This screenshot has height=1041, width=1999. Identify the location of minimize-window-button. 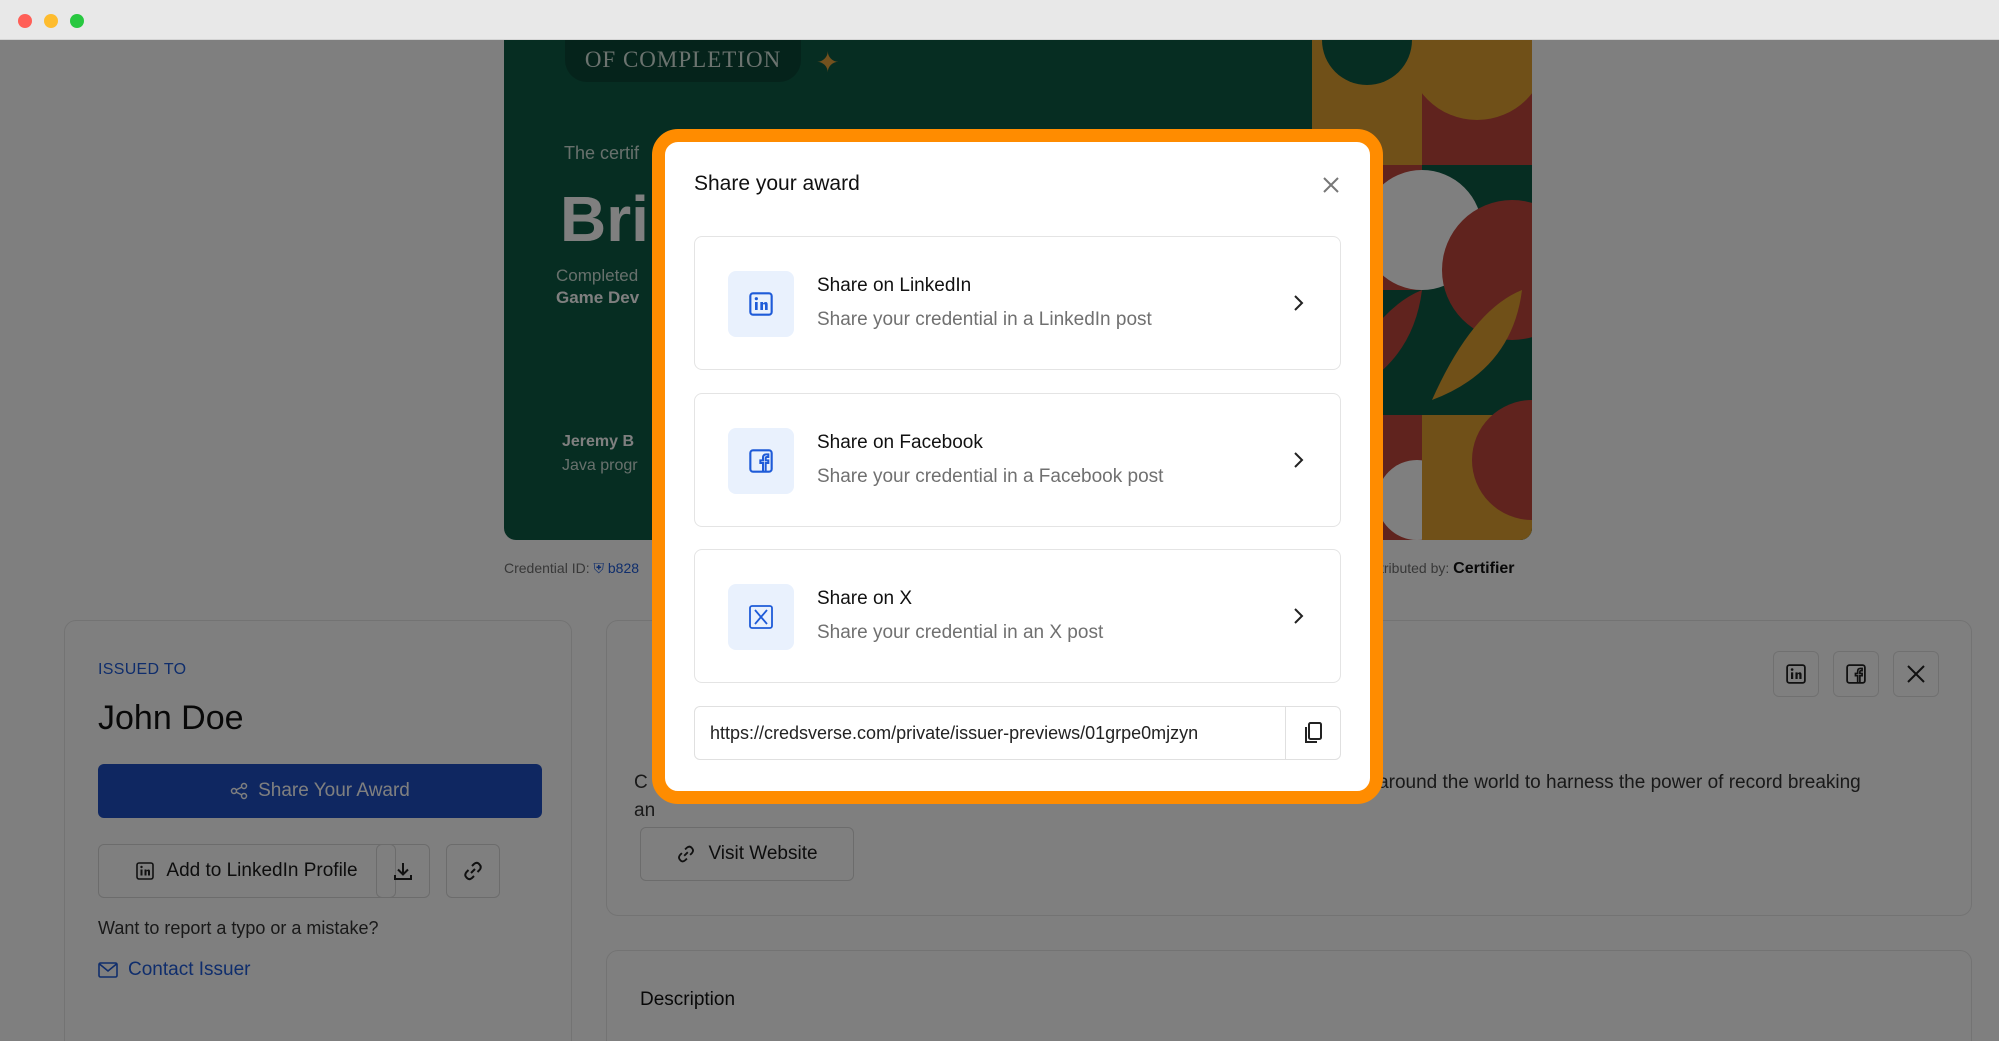
(51, 21).